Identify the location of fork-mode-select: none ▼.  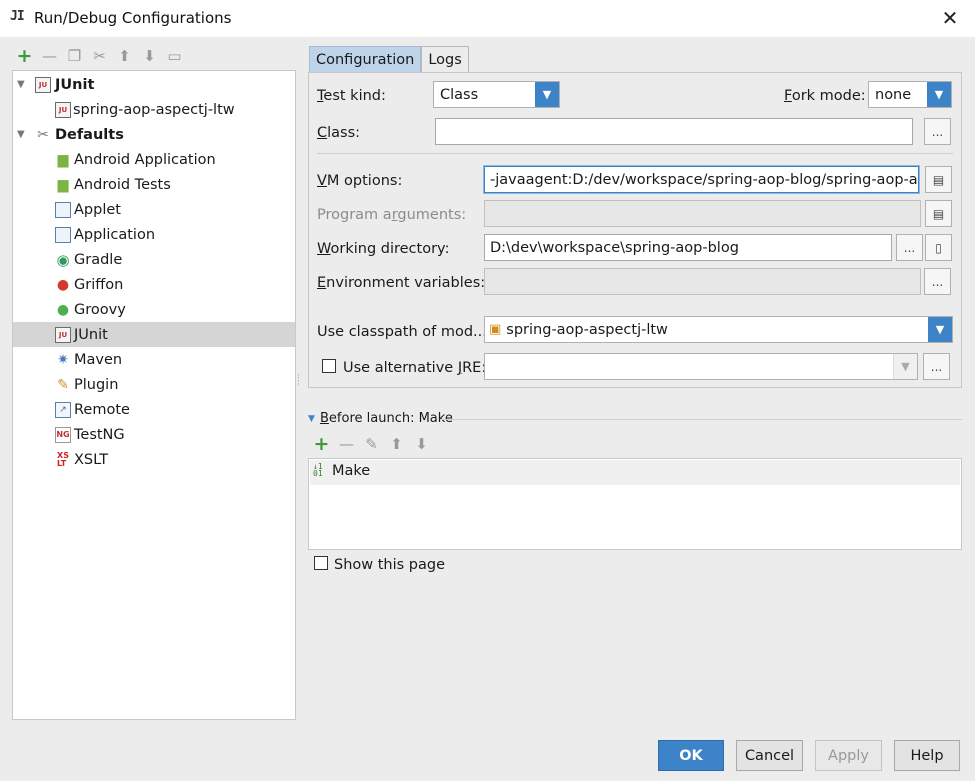
(910, 94).